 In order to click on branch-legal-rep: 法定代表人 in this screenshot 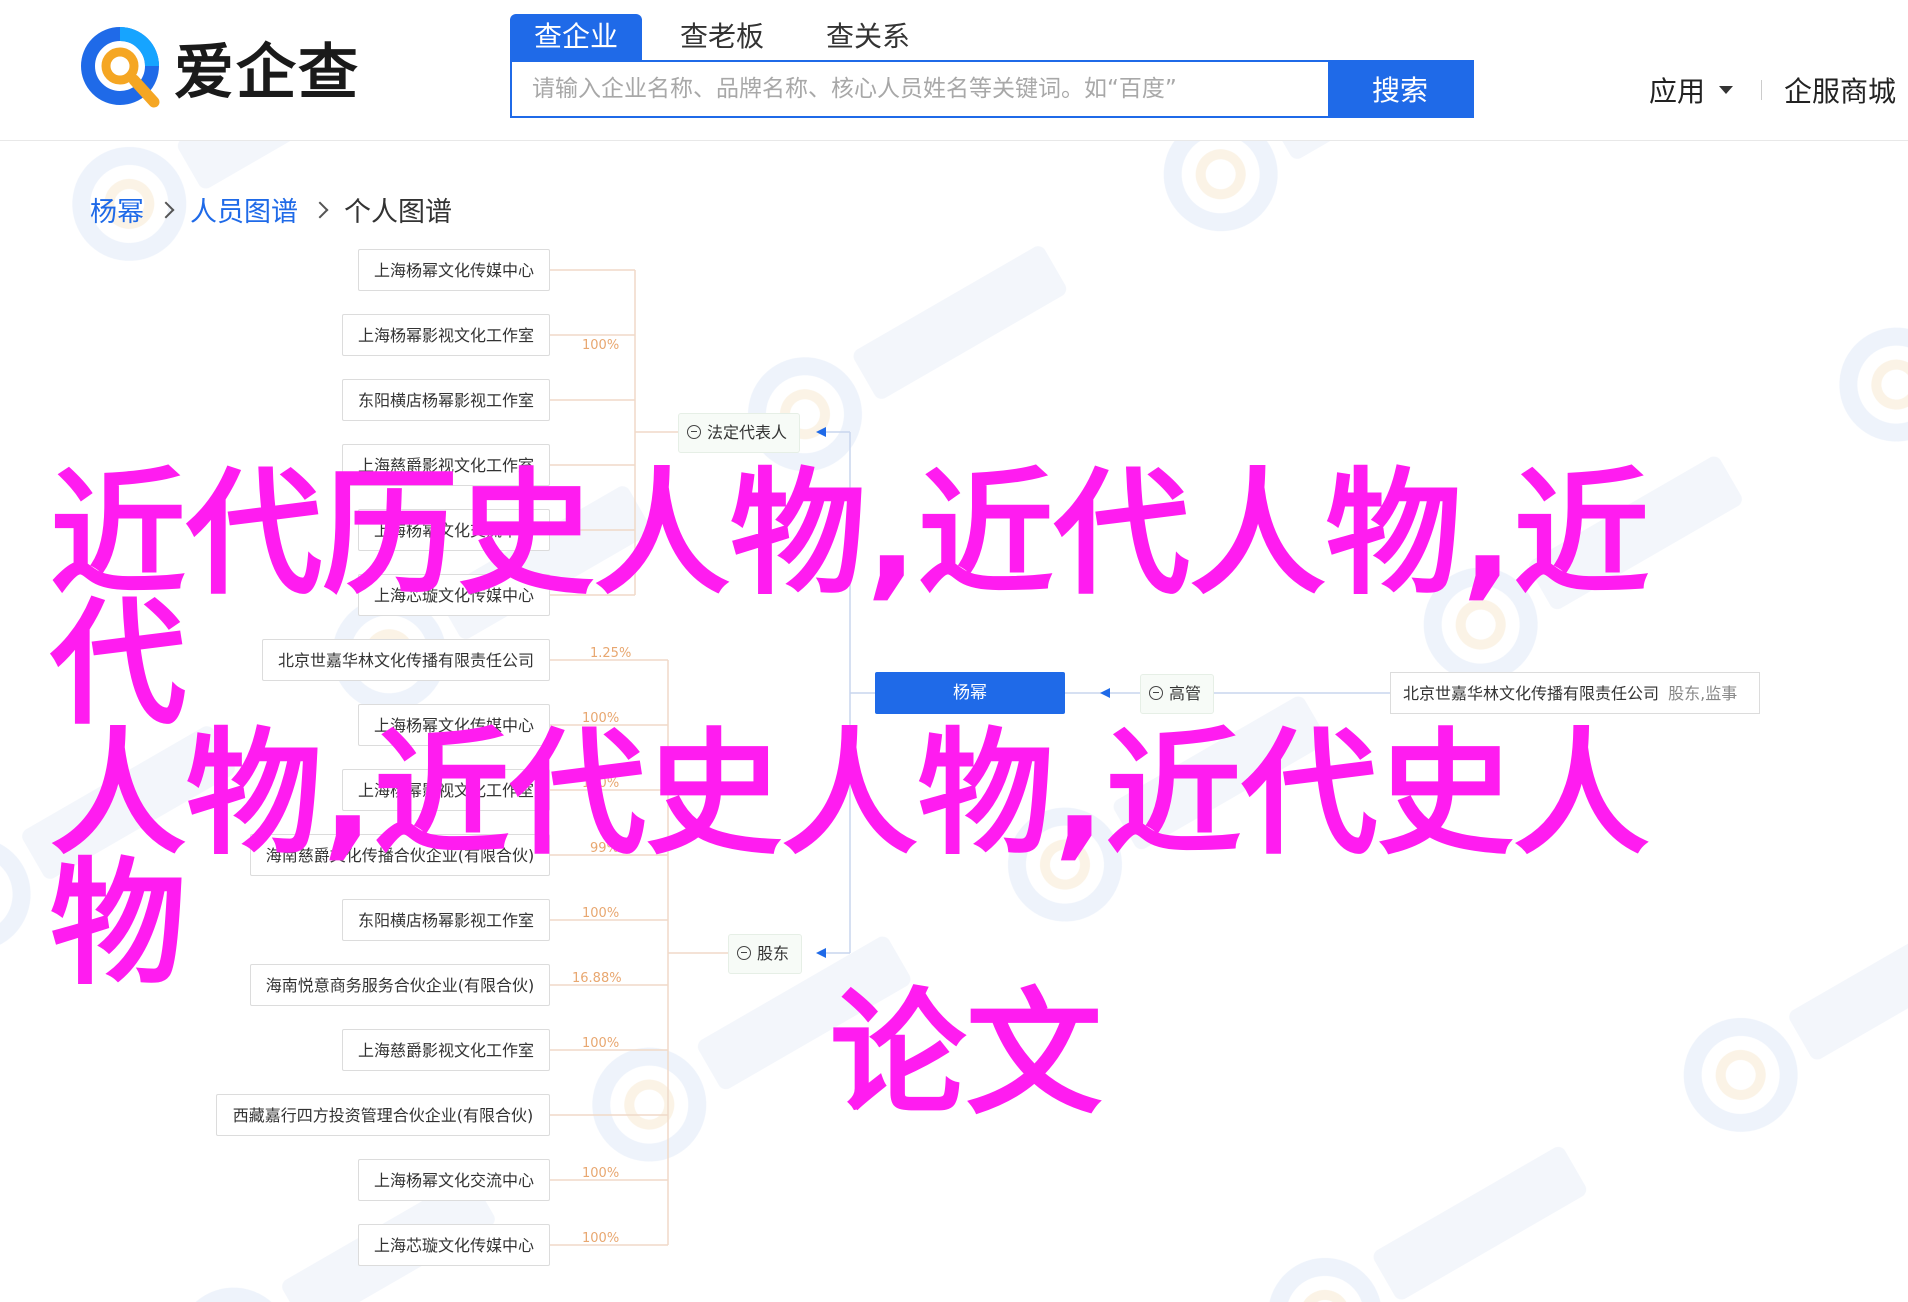, I will do `click(739, 433)`.